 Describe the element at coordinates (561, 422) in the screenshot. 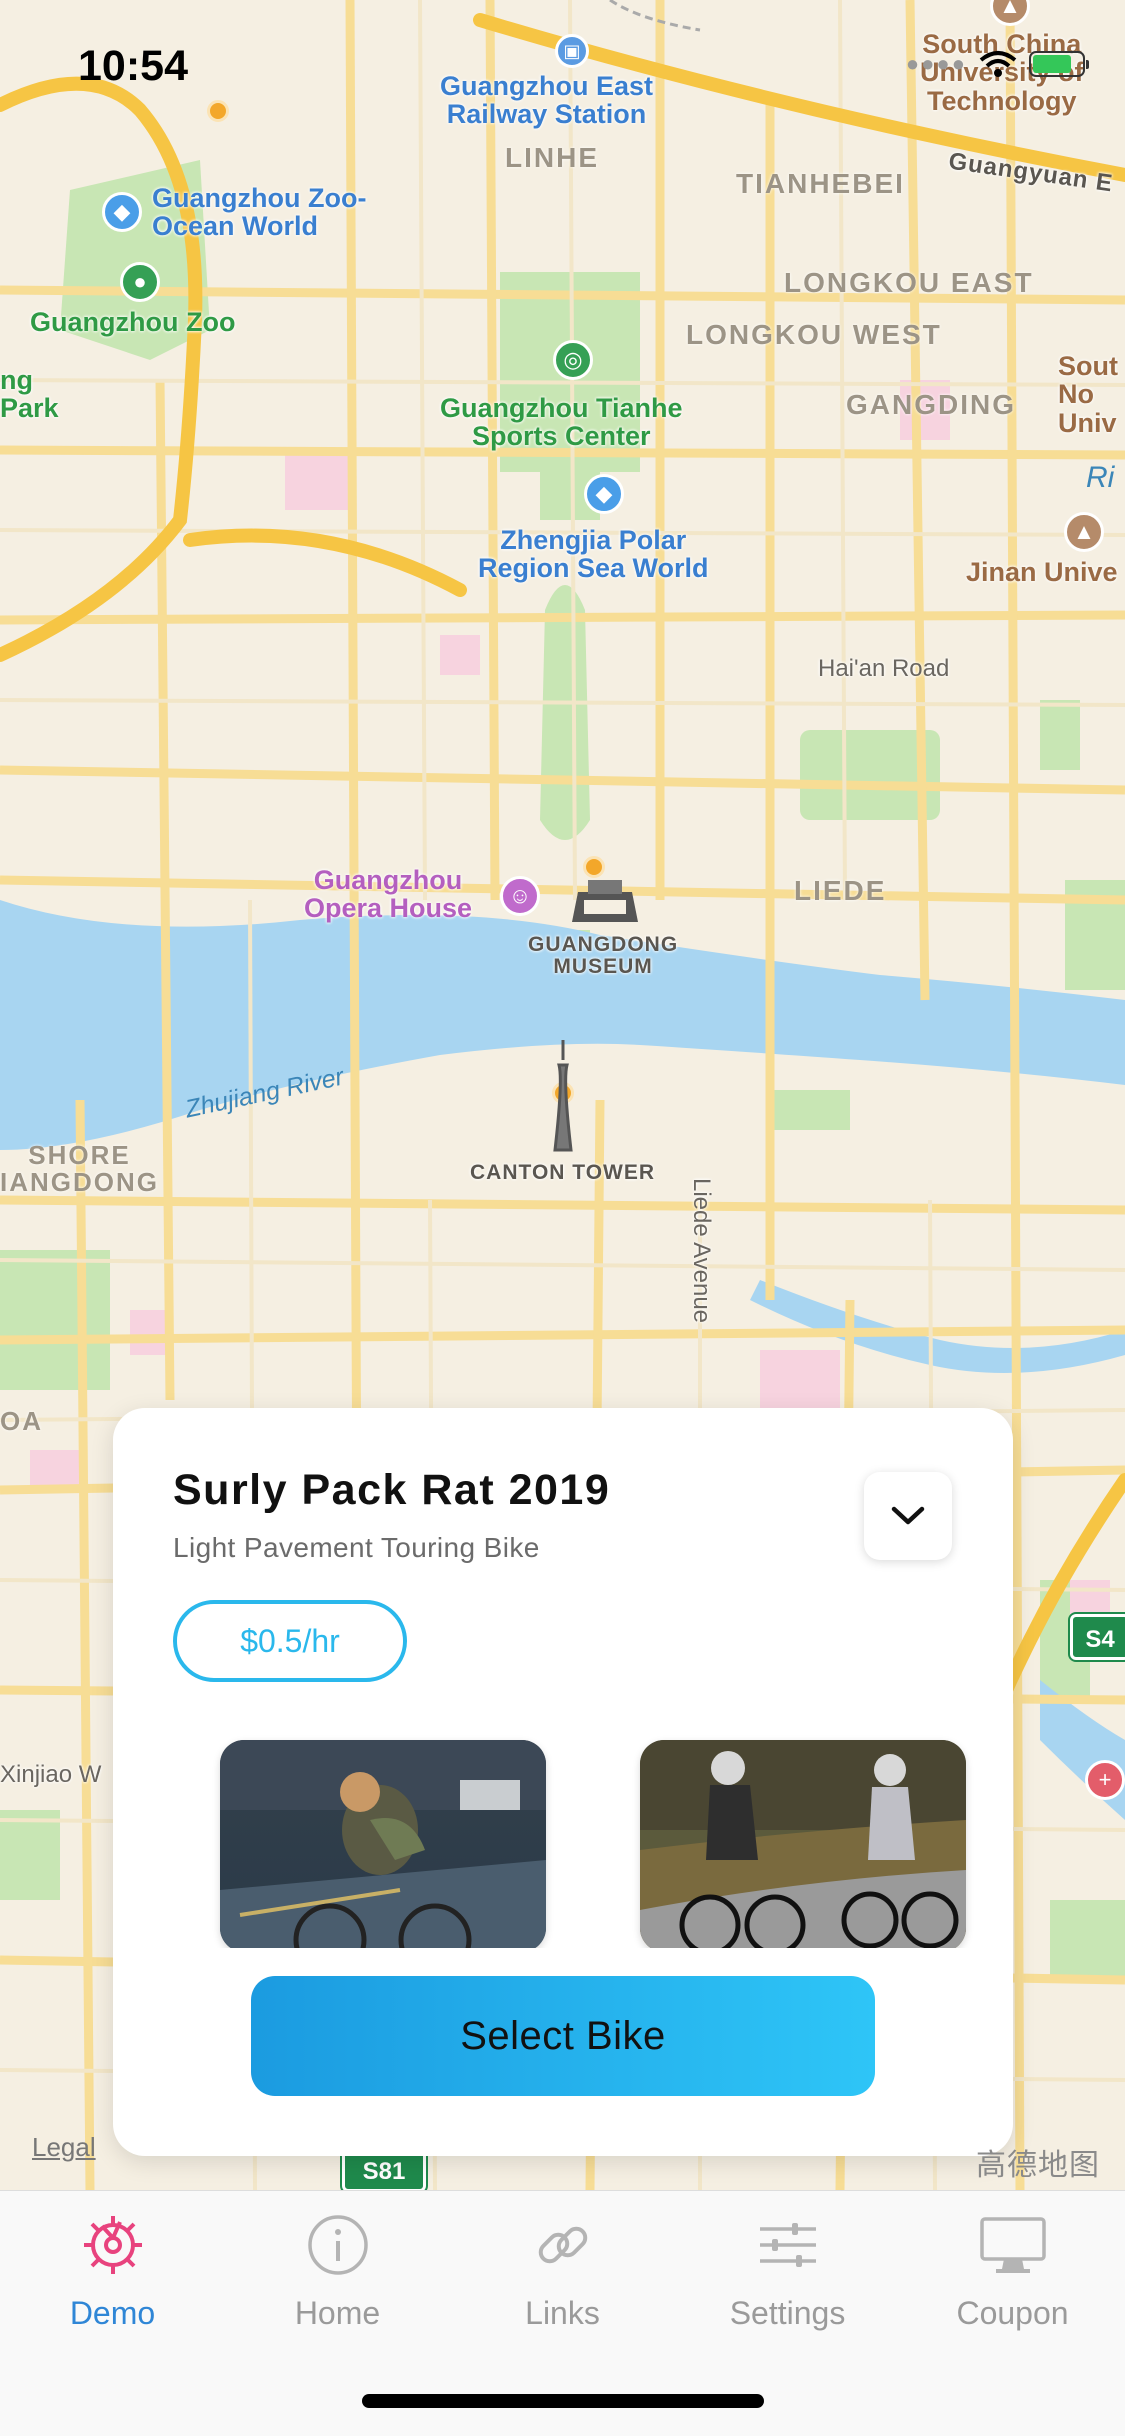

I see `map-label: Guangzhou Tianhe Sports Center` at that location.